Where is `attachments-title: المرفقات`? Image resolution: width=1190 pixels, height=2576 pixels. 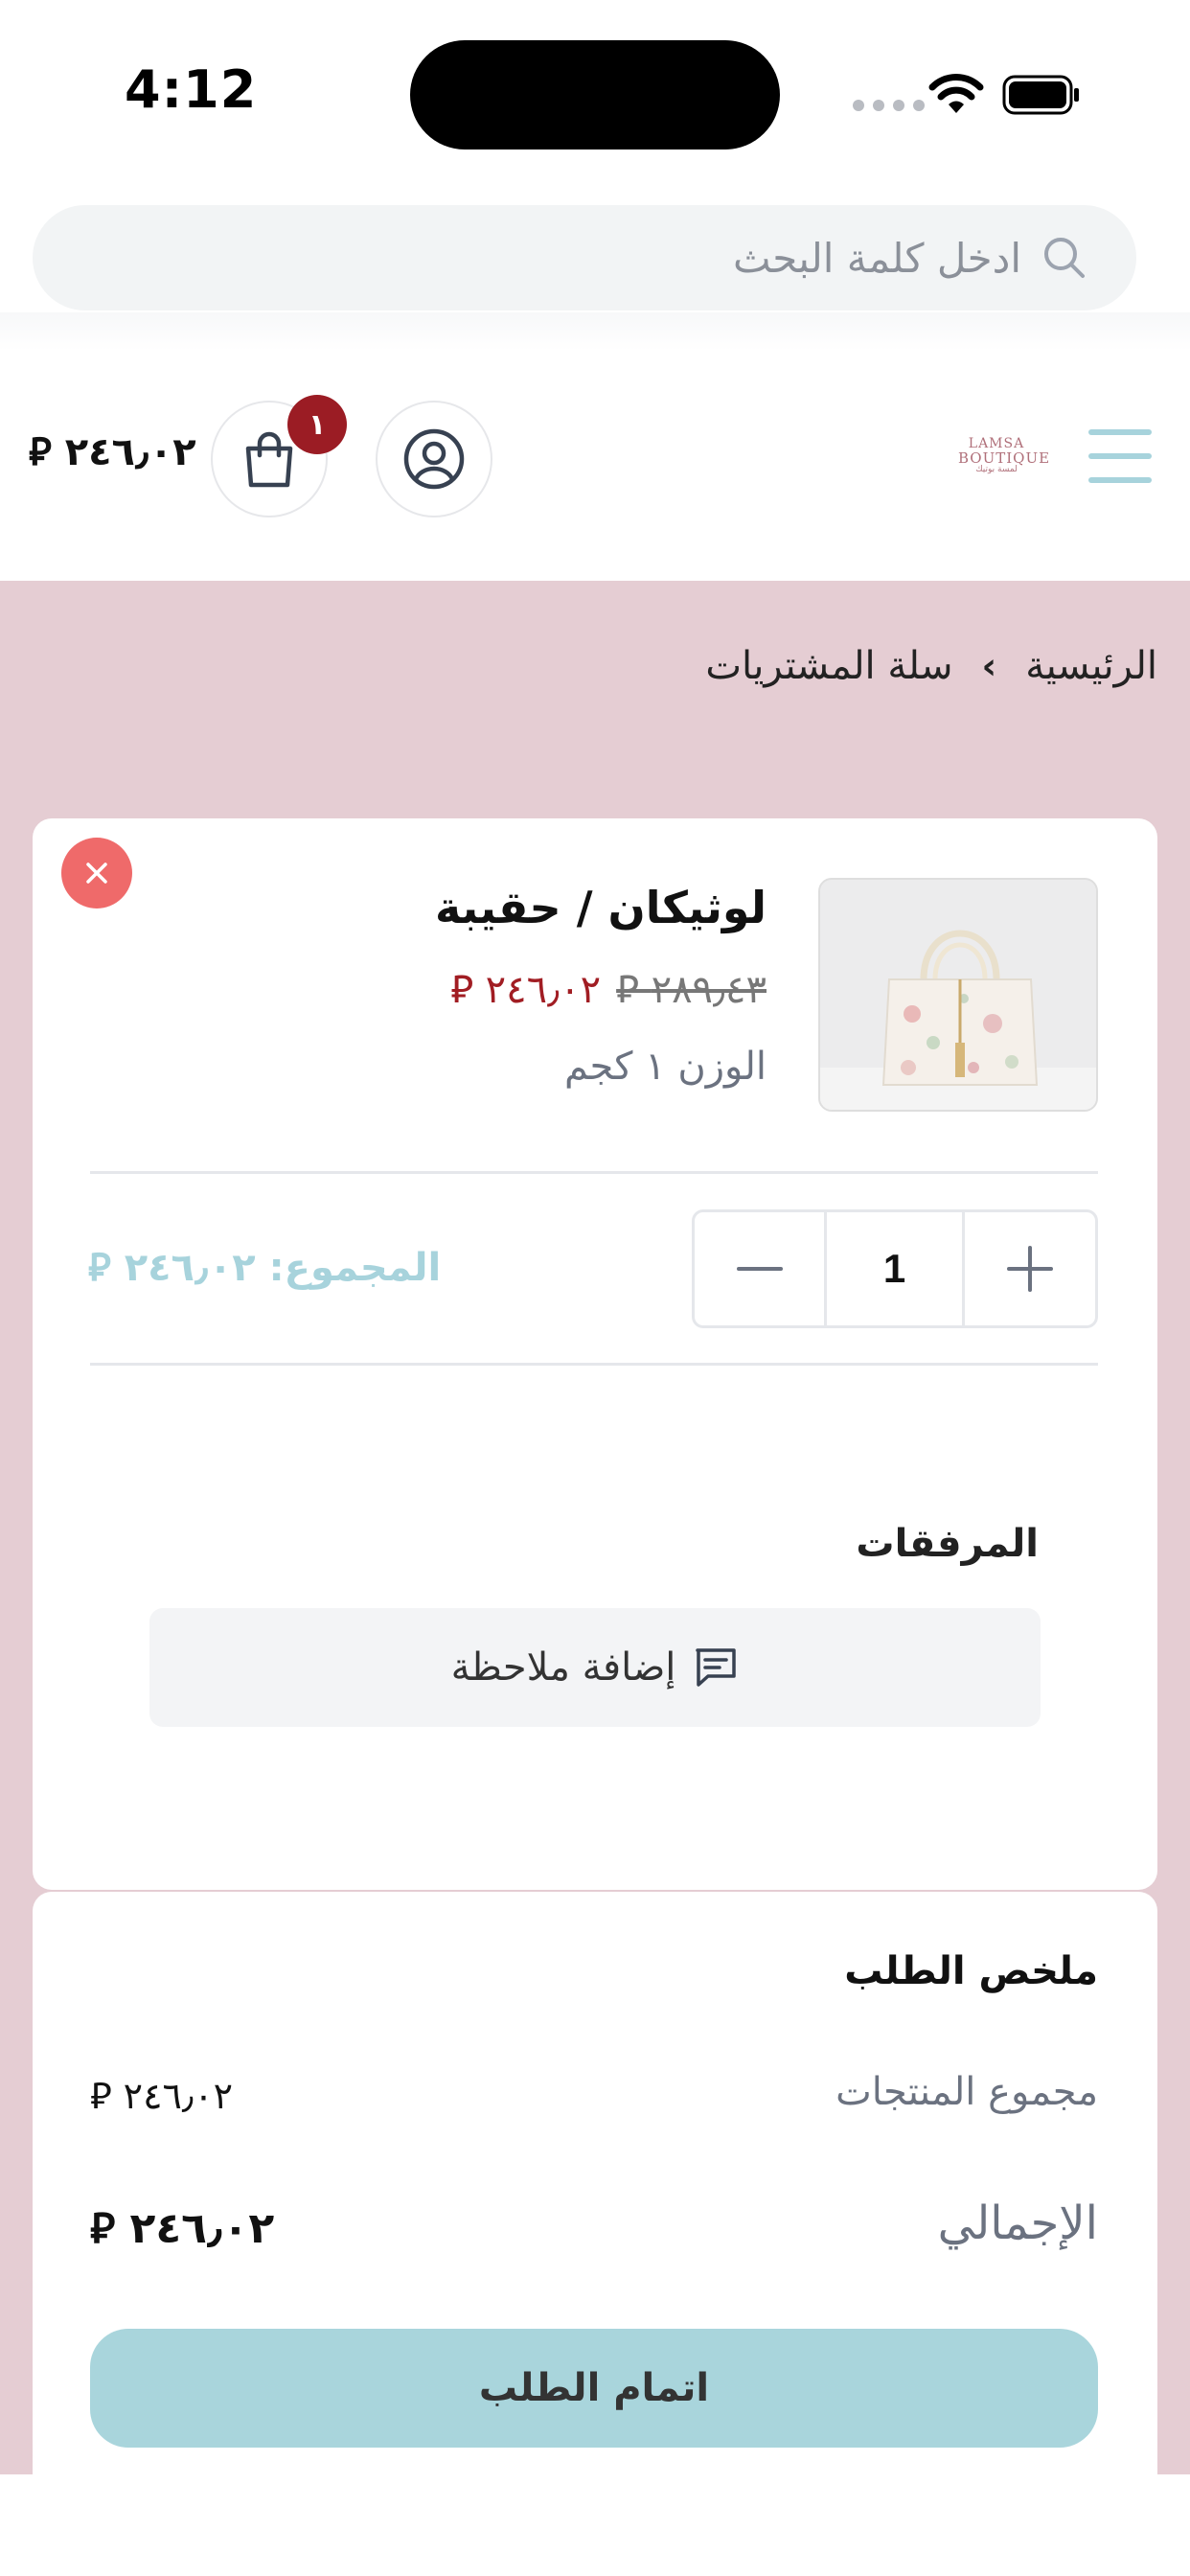 attachments-title: المرفقات is located at coordinates (948, 1544).